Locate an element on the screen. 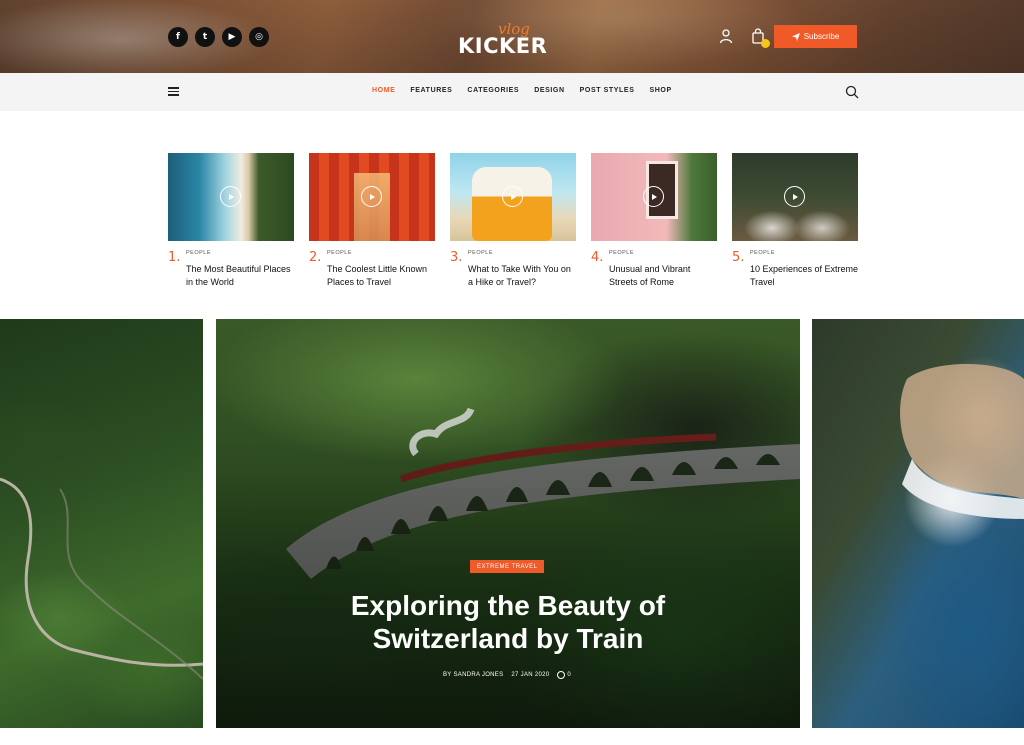 The height and width of the screenshot is (745, 1024). hero-meta: BY SANDRA JONES 27 JAN 2020 0 is located at coordinates (507, 675).